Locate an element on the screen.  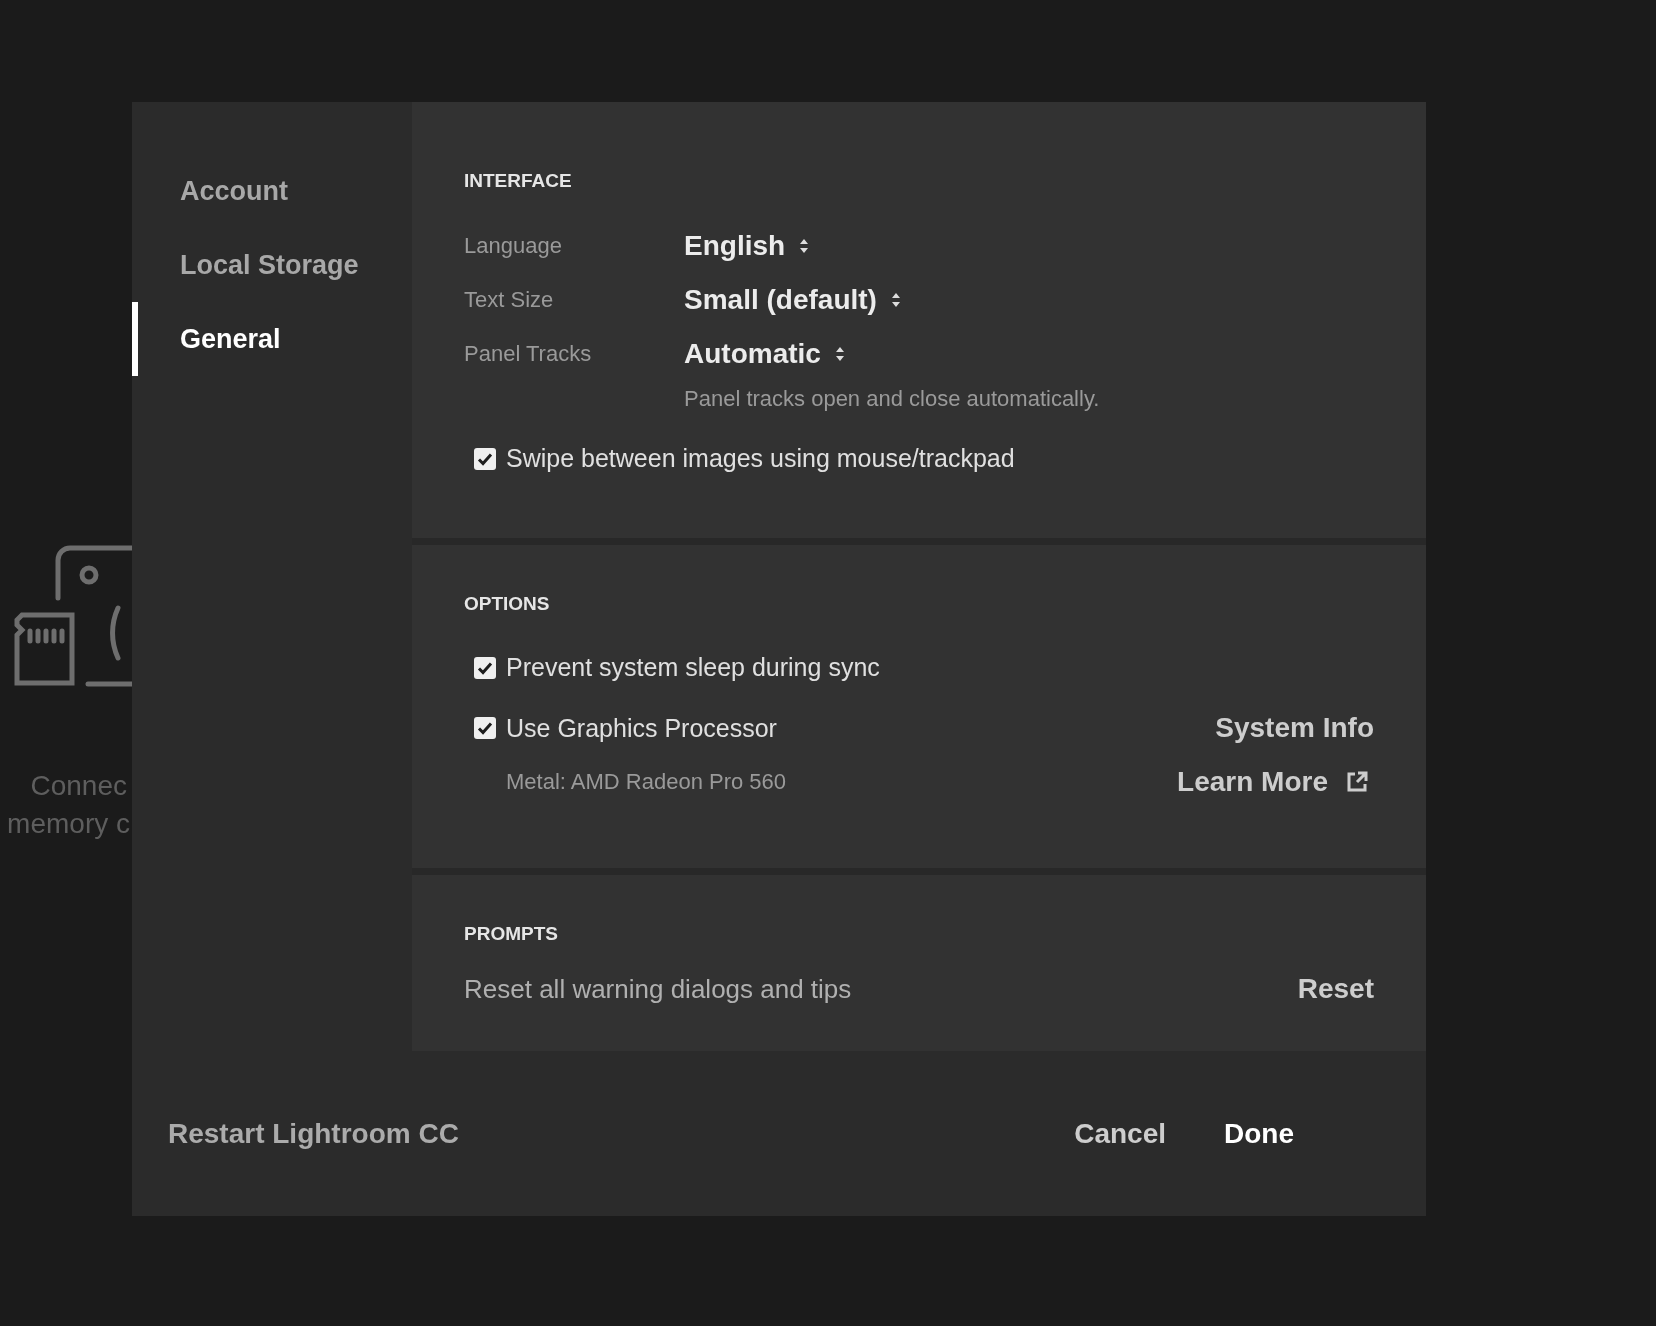
setting-label: Language is located at coordinates (513, 246).